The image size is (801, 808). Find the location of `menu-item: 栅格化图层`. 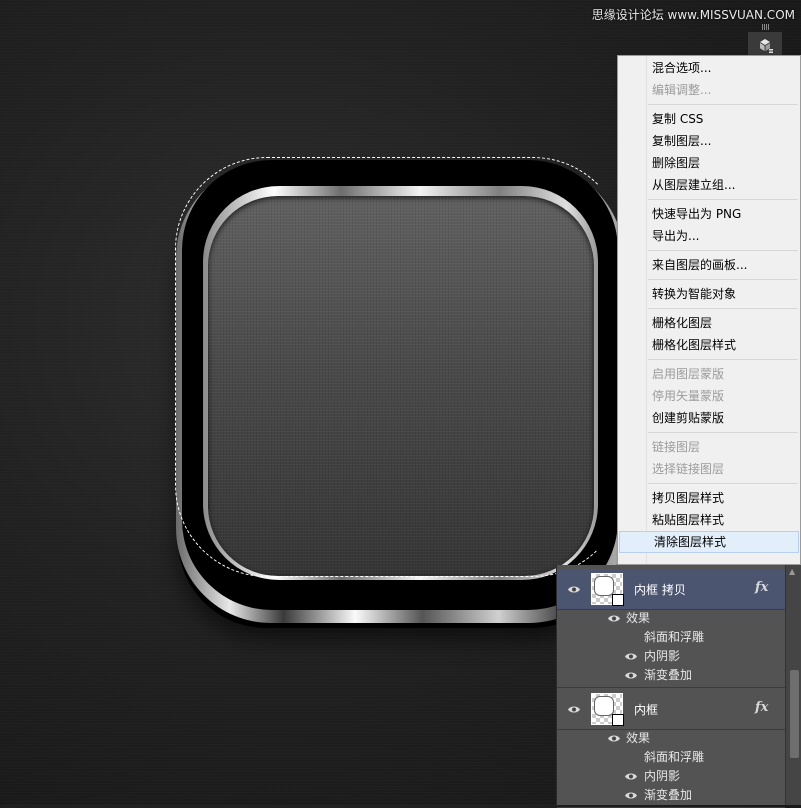

menu-item: 栅格化图层 is located at coordinates (709, 323).